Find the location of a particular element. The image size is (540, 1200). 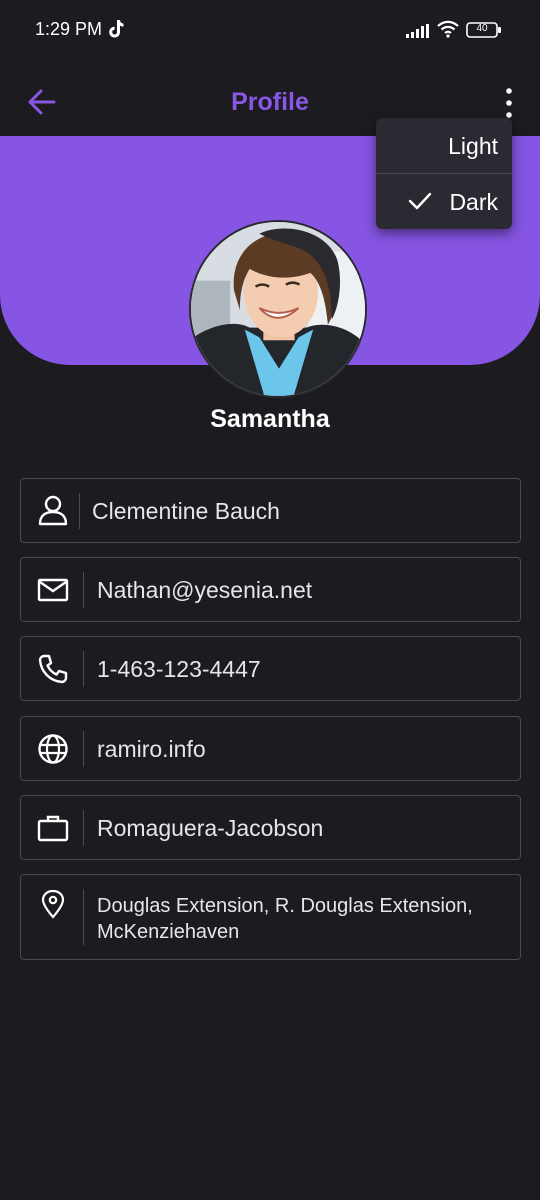

globe-icon is located at coordinates (53, 749).